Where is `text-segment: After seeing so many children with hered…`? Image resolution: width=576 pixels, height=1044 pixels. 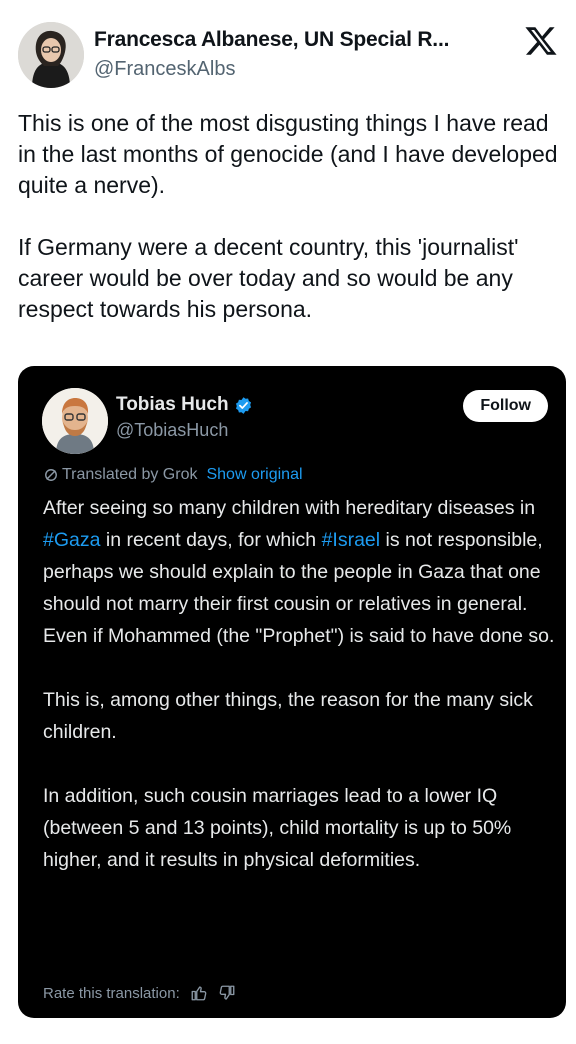
text-segment: After seeing so many children with hered… is located at coordinates (289, 508).